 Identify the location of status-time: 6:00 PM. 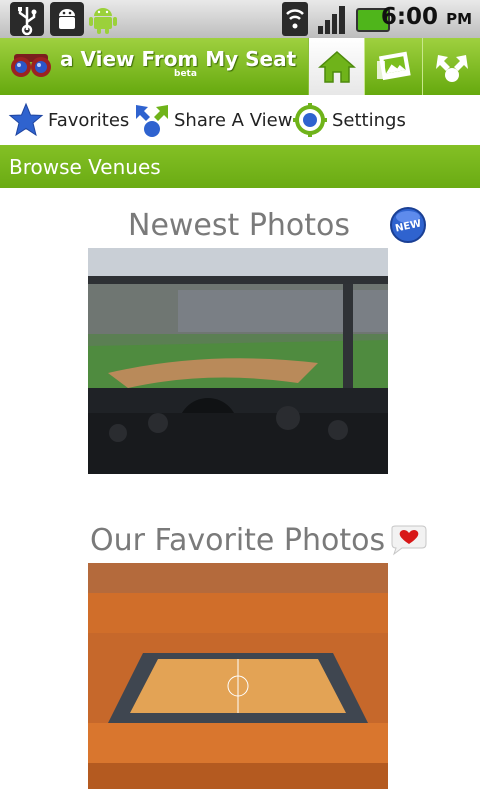
(426, 17).